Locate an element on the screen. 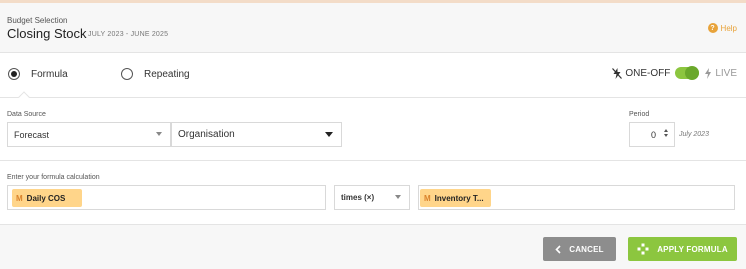 The image size is (746, 269). formula-label: Enter your formula calculation is located at coordinates (53, 177).